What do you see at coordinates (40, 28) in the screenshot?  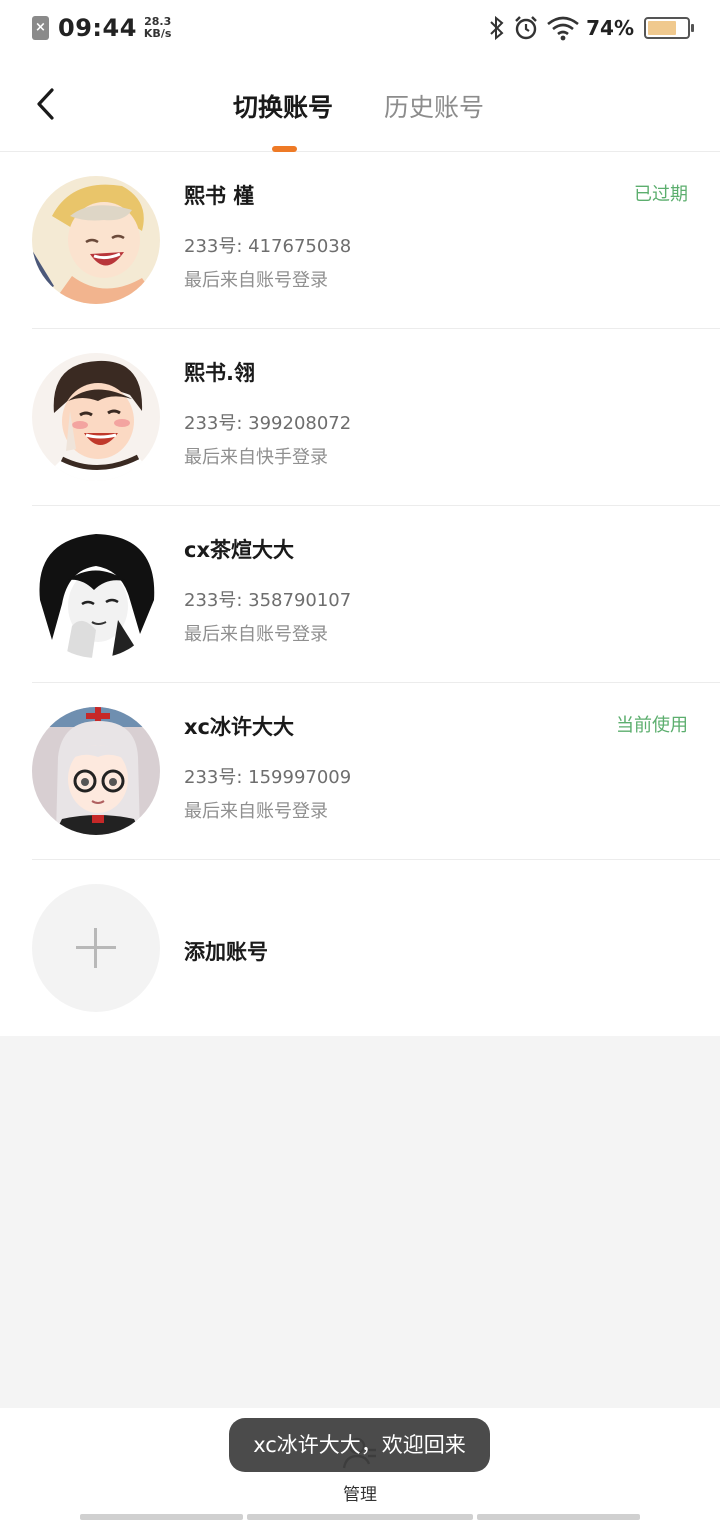 I see `no-sim-icon: ×` at bounding box center [40, 28].